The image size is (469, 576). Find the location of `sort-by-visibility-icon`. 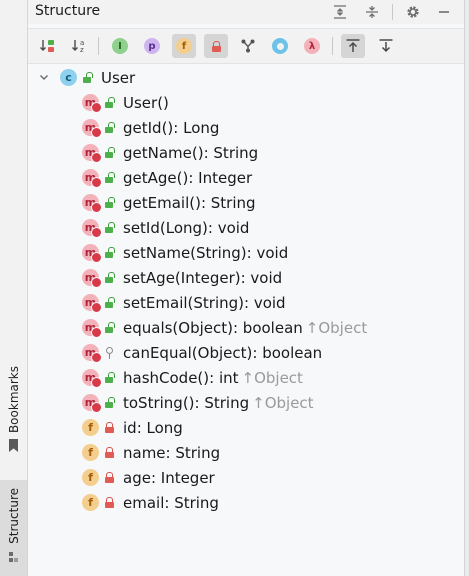

sort-by-visibility-icon is located at coordinates (47, 46).